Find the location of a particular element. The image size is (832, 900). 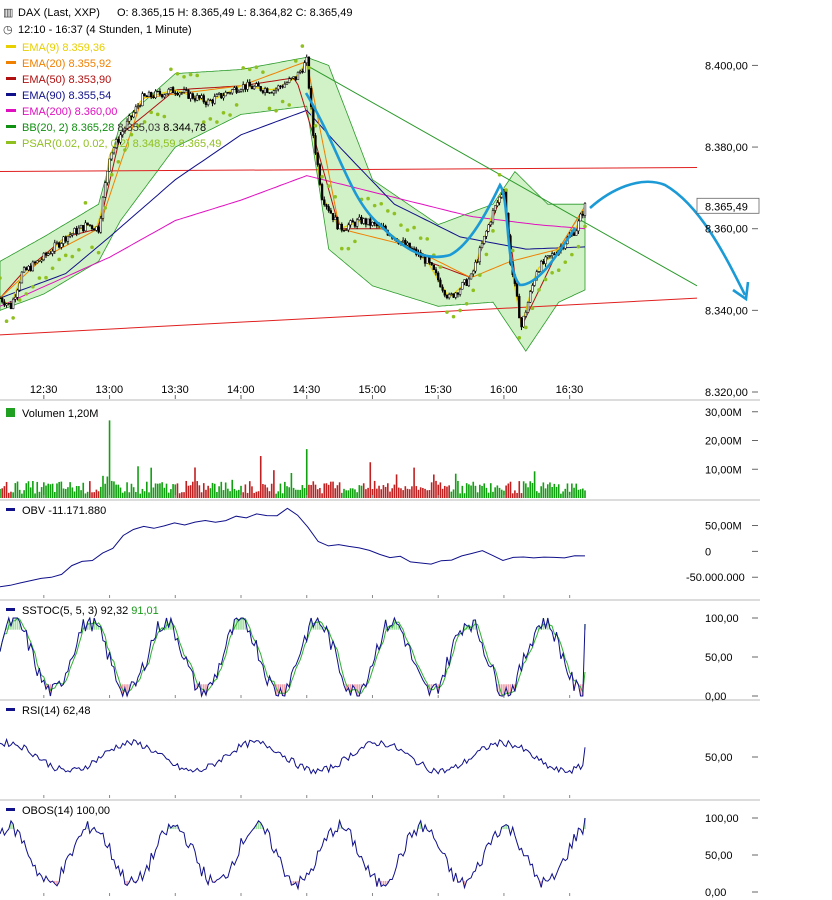

time-tick-label: 13:30 is located at coordinates (175, 390).